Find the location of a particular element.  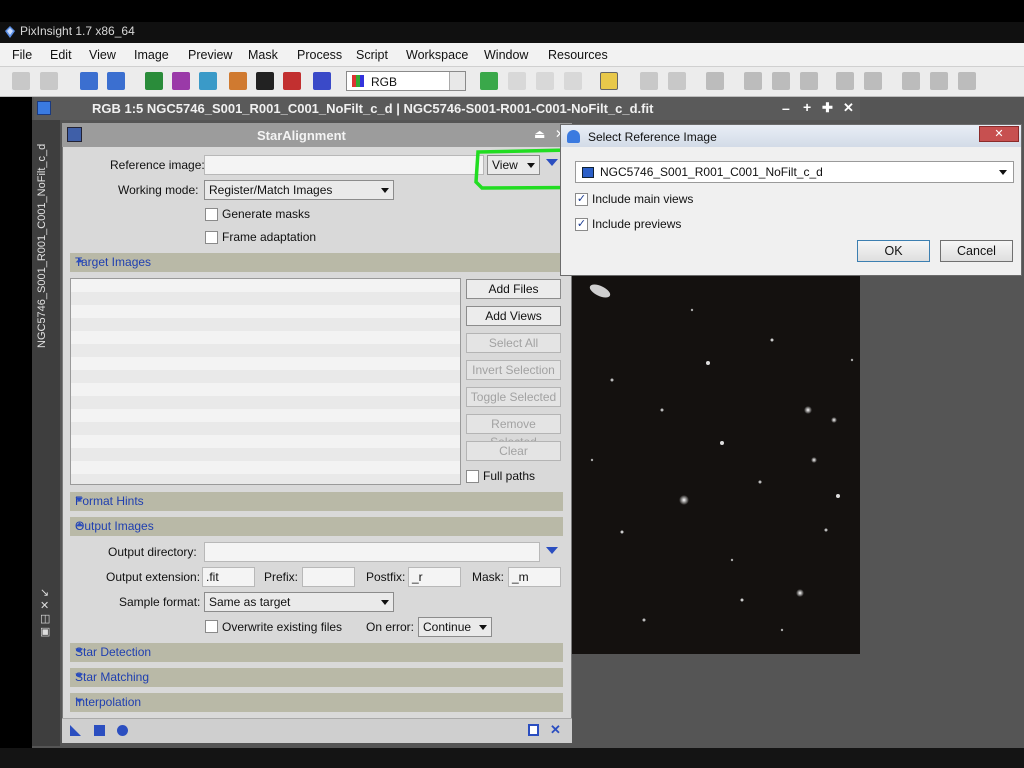

menu-file: File is located at coordinates (22, 55).